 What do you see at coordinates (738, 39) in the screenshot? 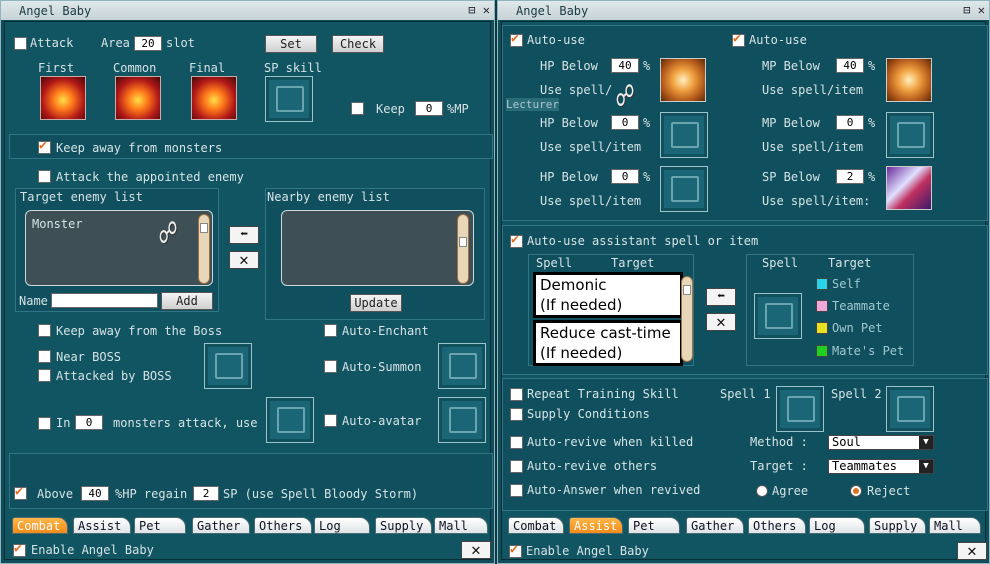
I see `auto-use-mp-checkbox` at bounding box center [738, 39].